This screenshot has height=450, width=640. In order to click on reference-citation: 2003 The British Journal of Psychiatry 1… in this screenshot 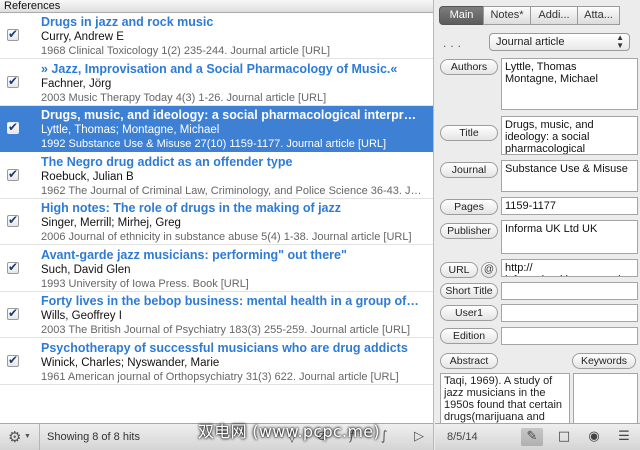, I will do `click(226, 330)`.